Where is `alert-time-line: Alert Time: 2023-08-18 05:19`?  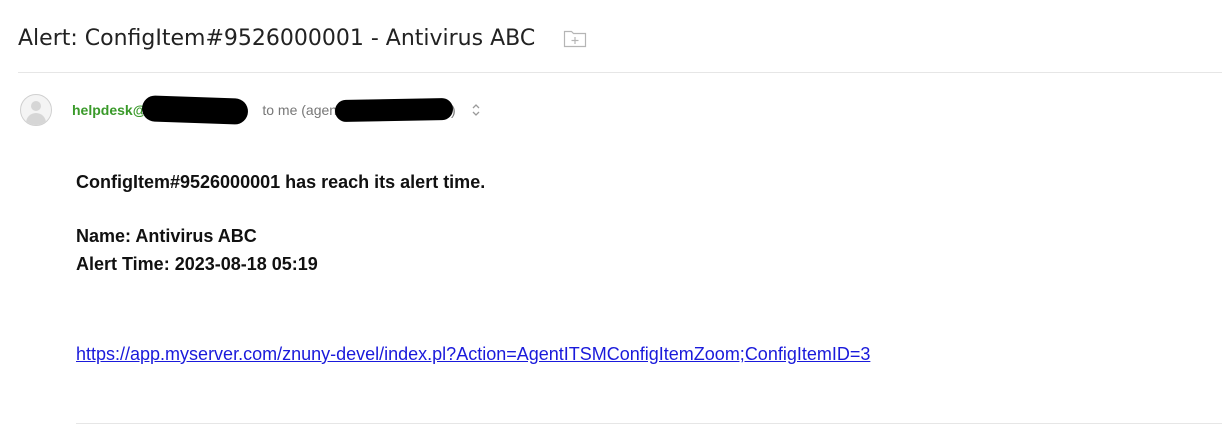 alert-time-line: Alert Time: 2023-08-18 05:19 is located at coordinates (197, 264).